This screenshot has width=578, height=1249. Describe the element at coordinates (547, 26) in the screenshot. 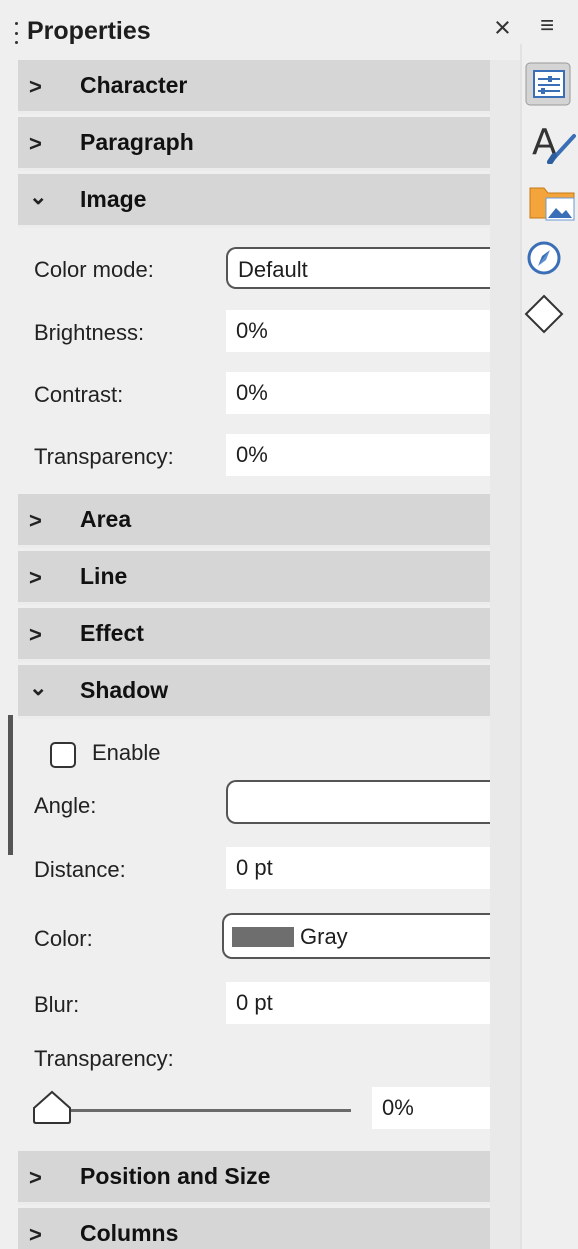

I see `sidebar-menu-icon: ≡` at that location.